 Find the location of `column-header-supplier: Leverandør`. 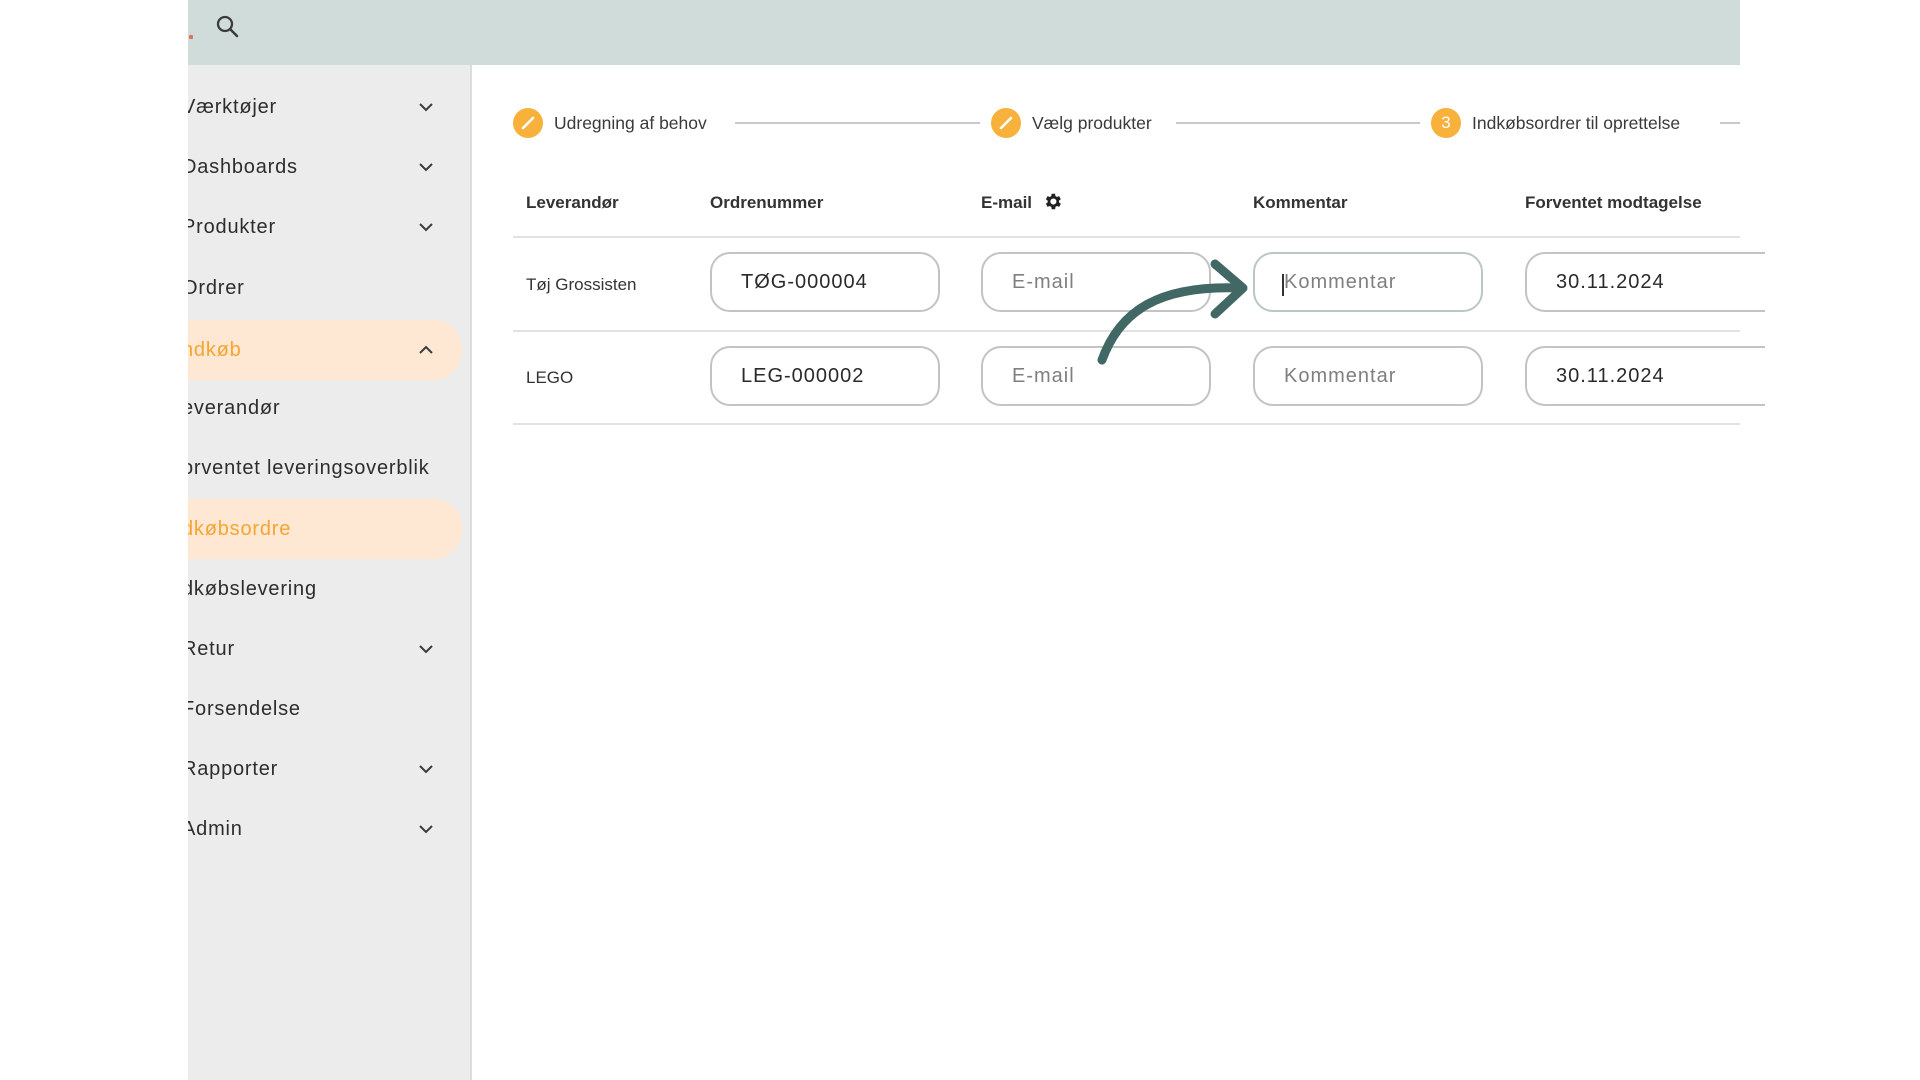

column-header-supplier: Leverandør is located at coordinates (572, 202).